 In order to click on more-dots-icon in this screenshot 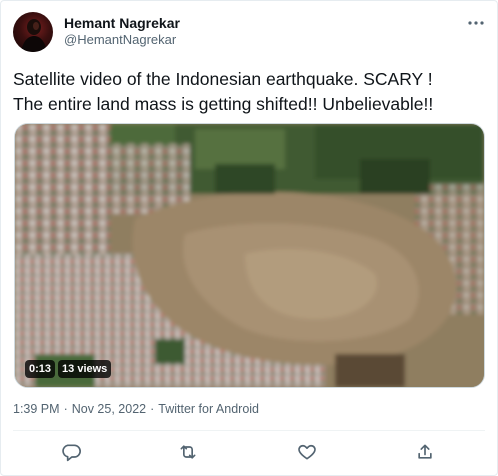, I will do `click(476, 23)`.